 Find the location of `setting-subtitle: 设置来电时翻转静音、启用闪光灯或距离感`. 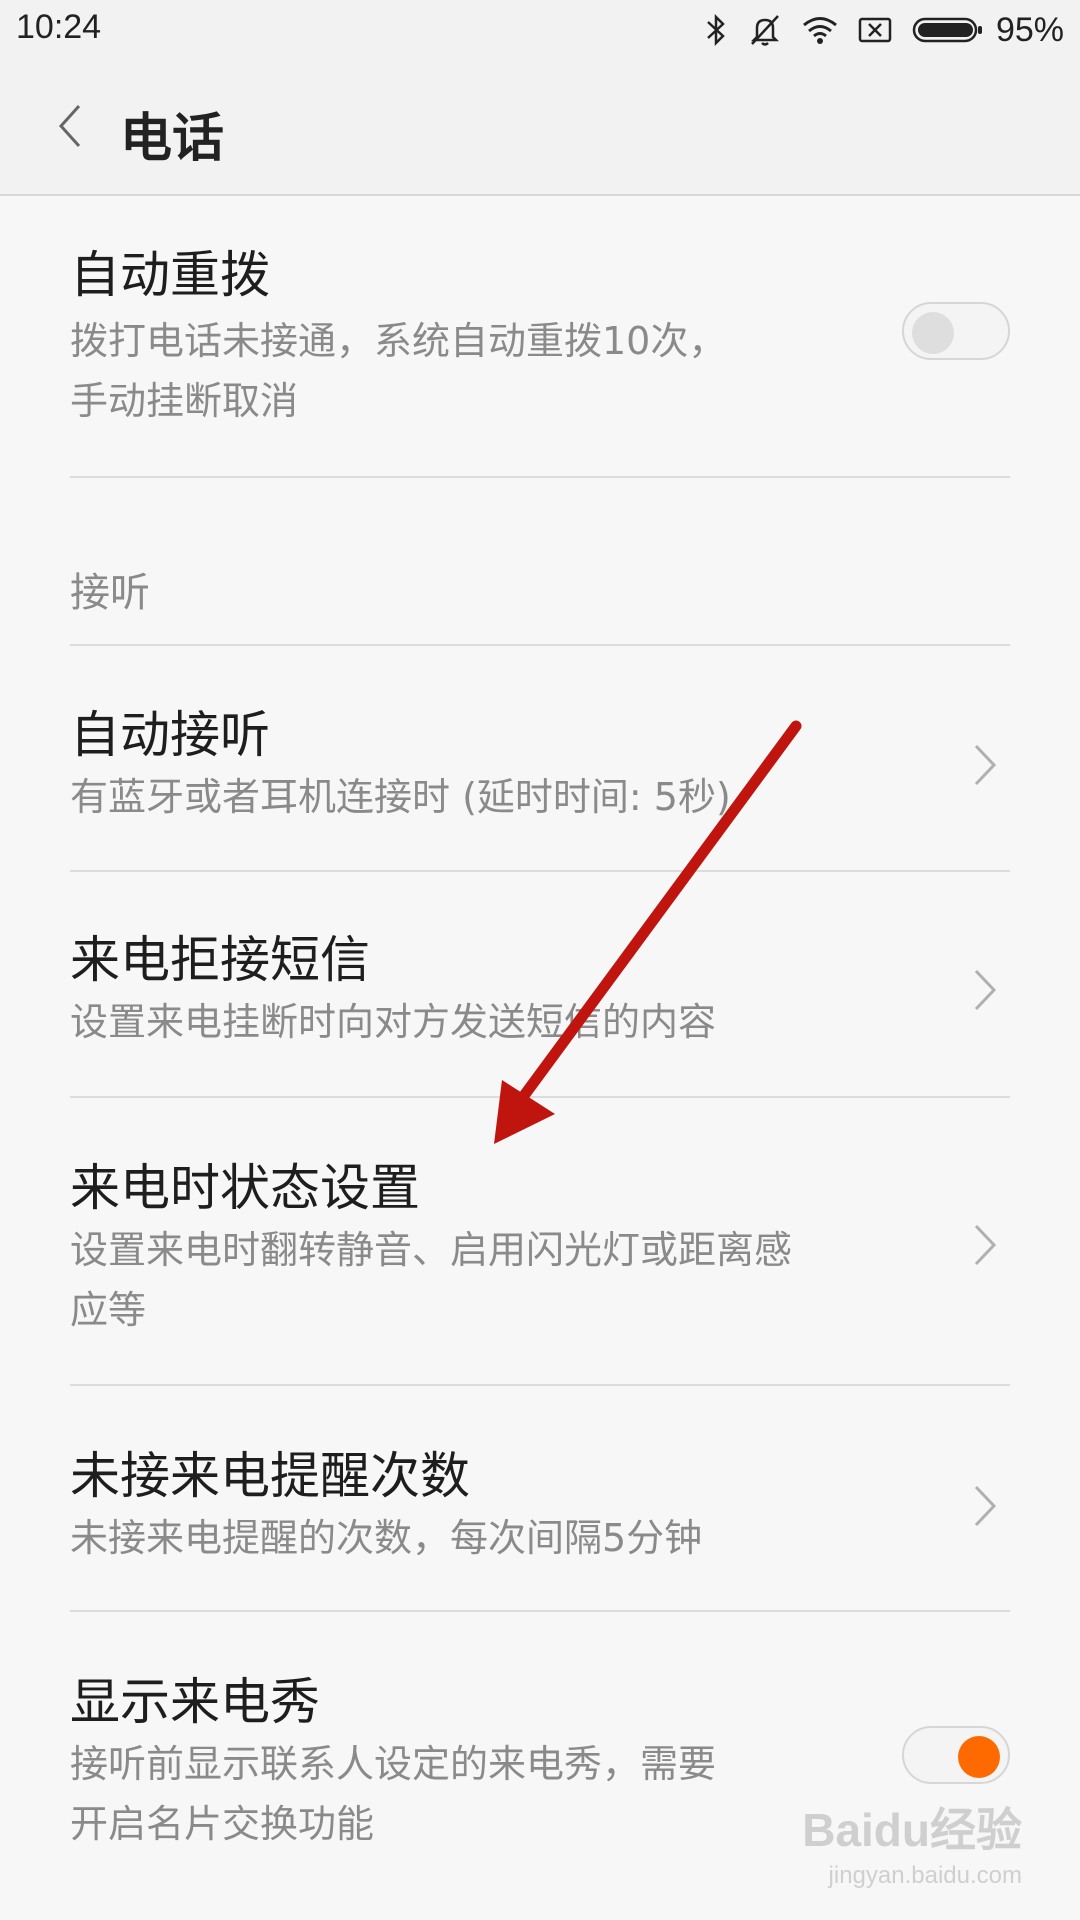

setting-subtitle: 设置来电时翻转静音、启用闪光灯或距离感 is located at coordinates (431, 1250).